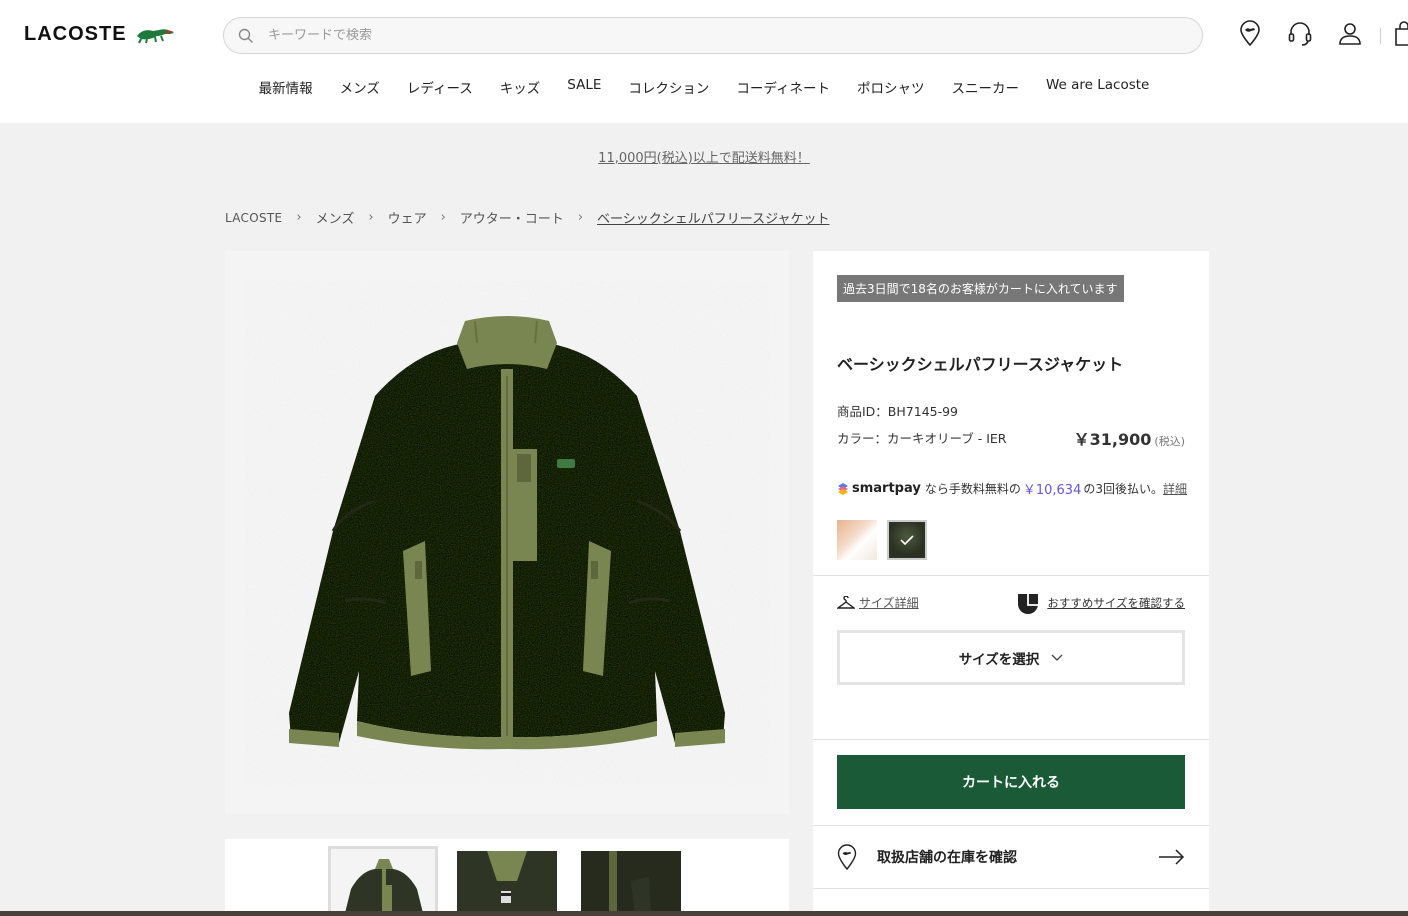  I want to click on support-headset-icon, so click(1299, 33).